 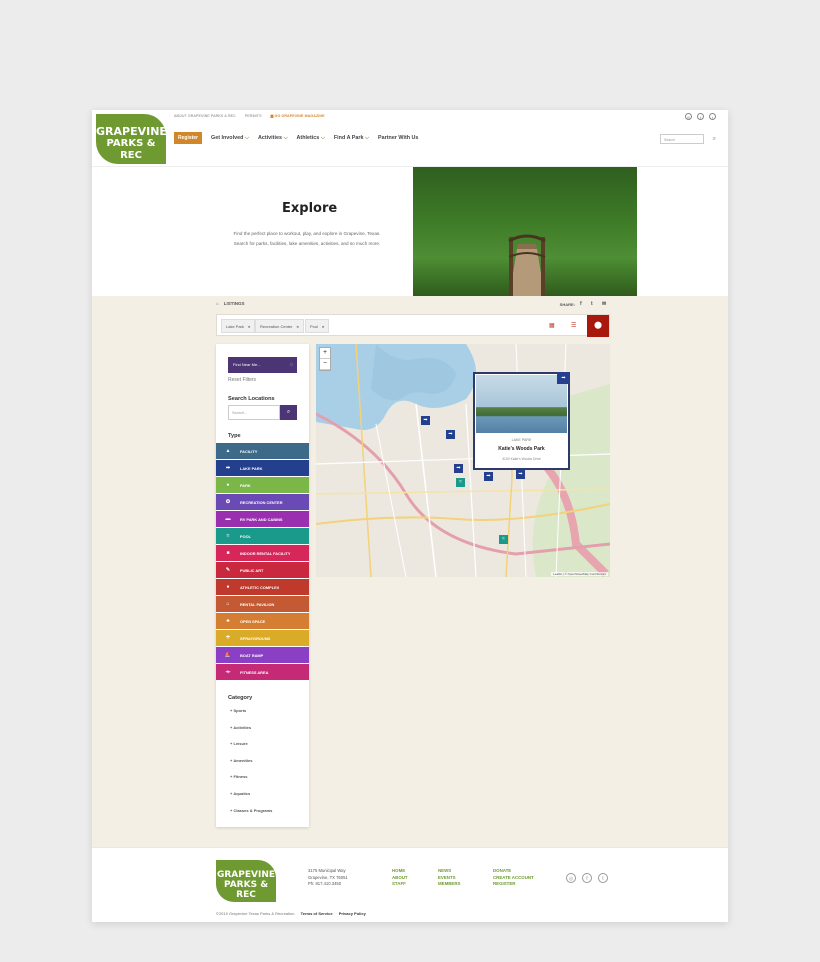 I want to click on email-share-icon: ✉, so click(x=605, y=304).